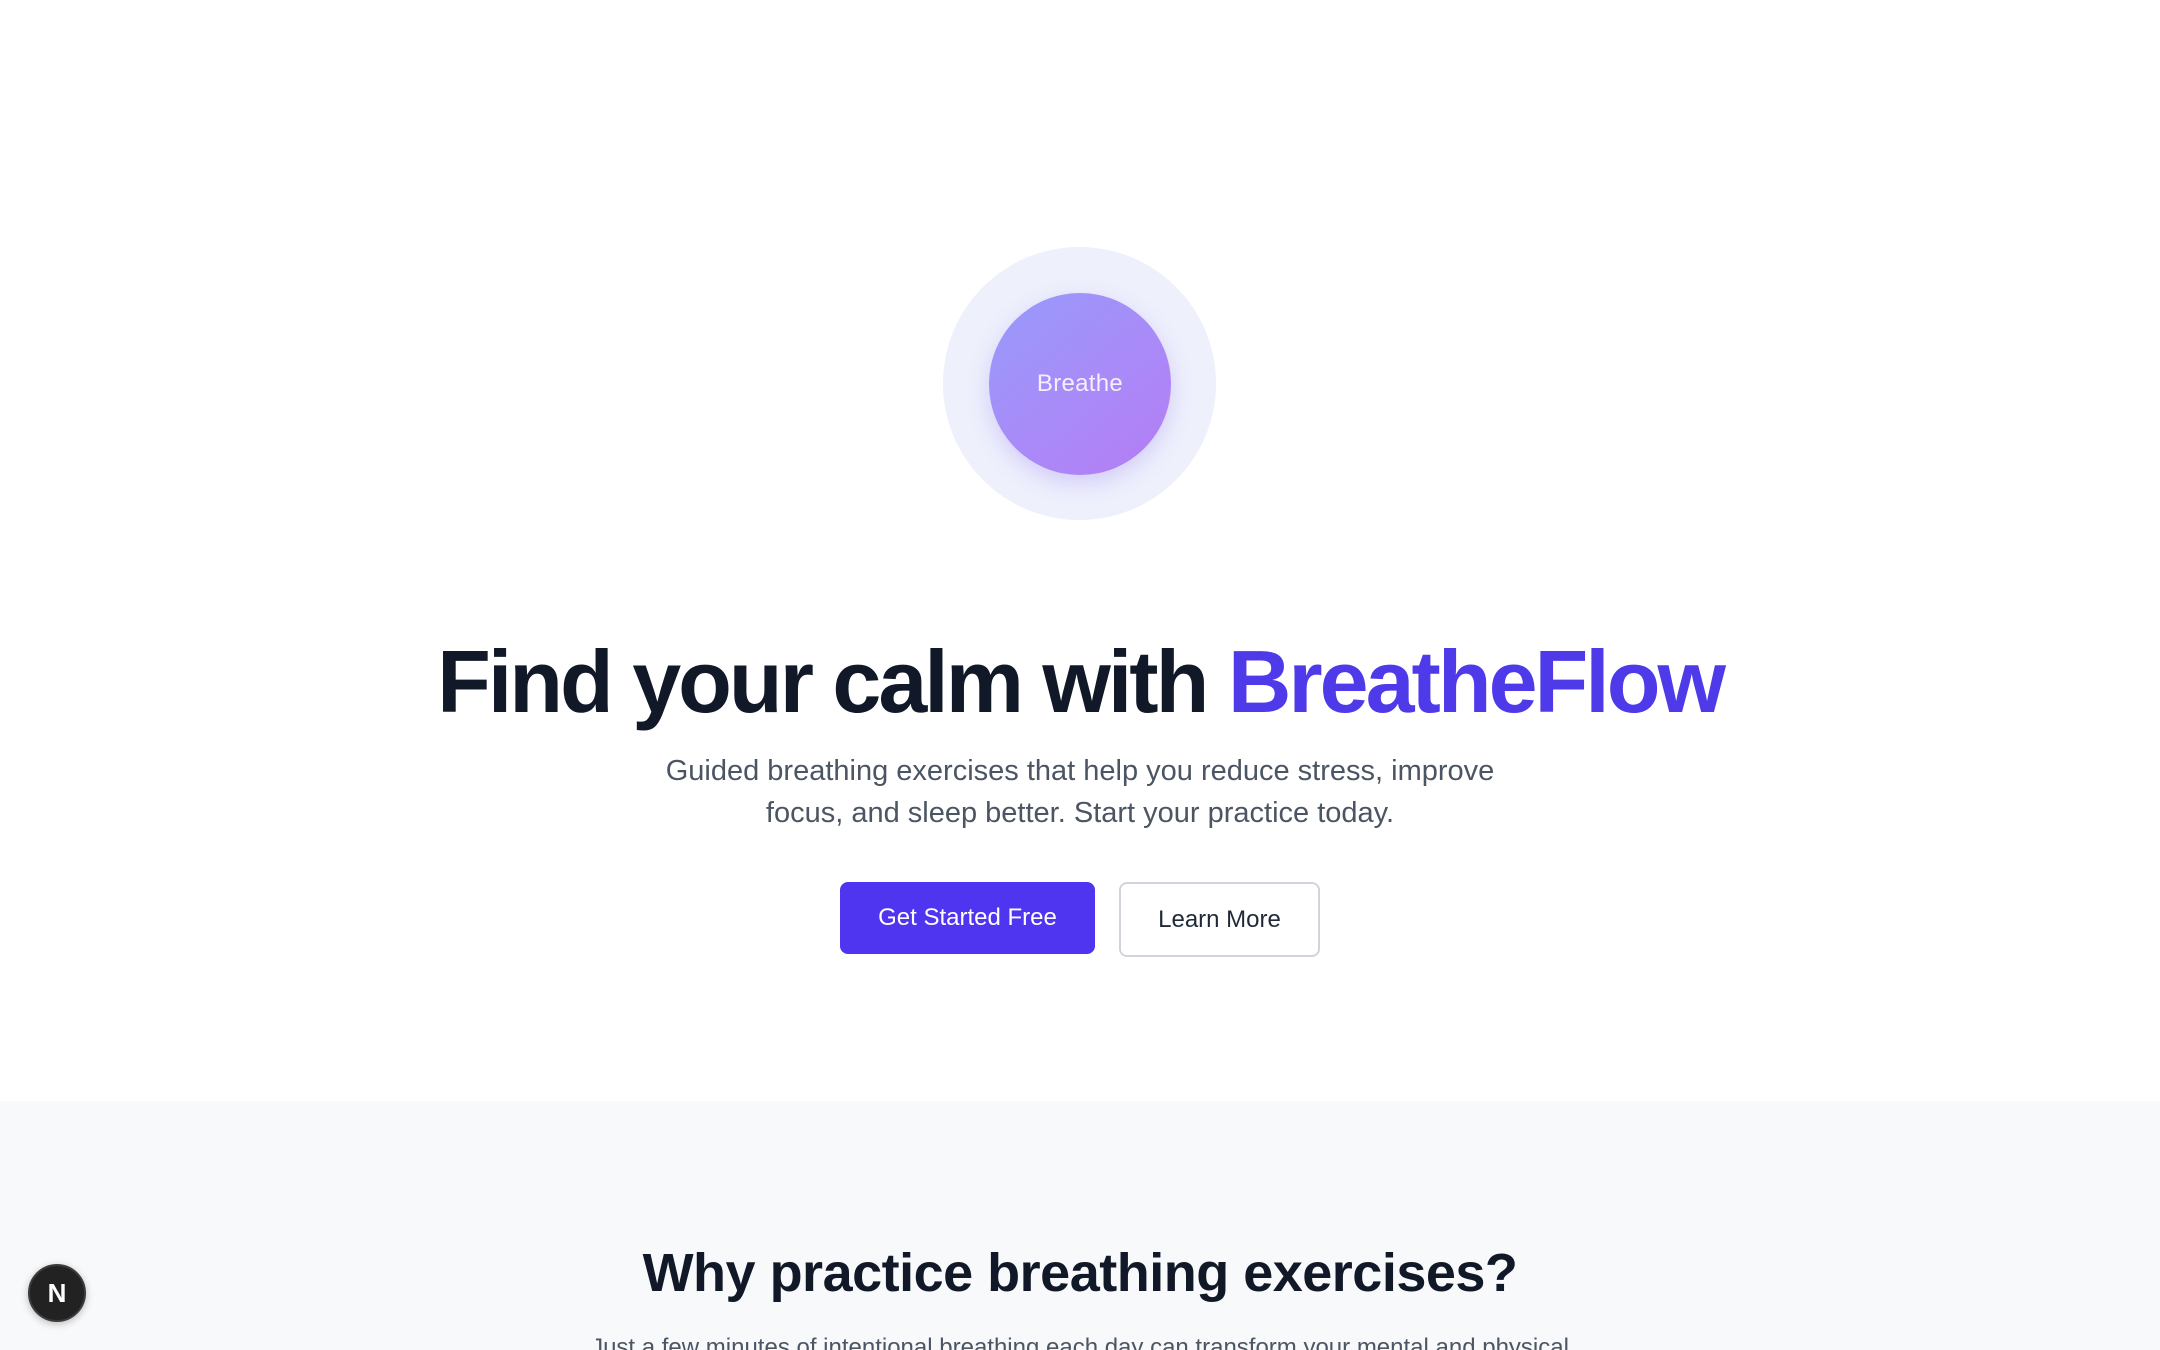 The width and height of the screenshot is (2160, 1350). Describe the element at coordinates (1476, 681) in the screenshot. I see `headline-brand-name: BreatheFlow` at that location.